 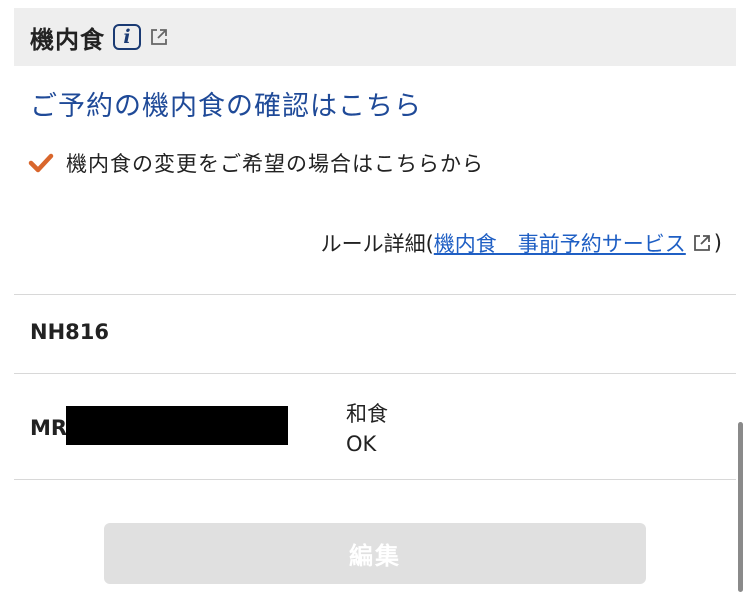 I want to click on rule-prefix: ルール詳細(, so click(x=377, y=244).